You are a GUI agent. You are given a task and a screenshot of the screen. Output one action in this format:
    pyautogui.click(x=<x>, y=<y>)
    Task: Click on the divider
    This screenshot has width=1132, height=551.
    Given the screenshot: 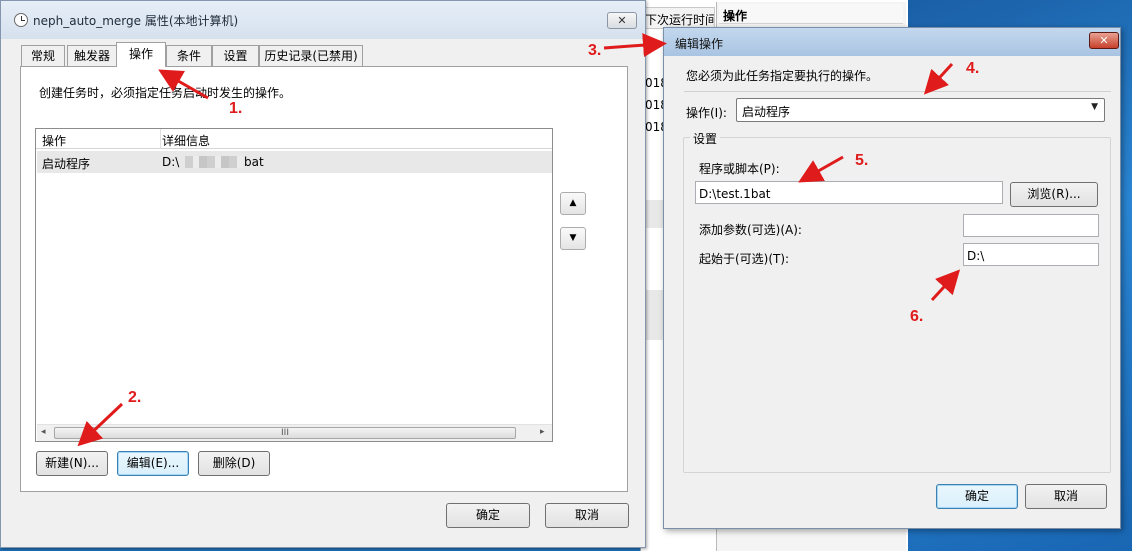 What is the action you would take?
    pyautogui.click(x=897, y=91)
    